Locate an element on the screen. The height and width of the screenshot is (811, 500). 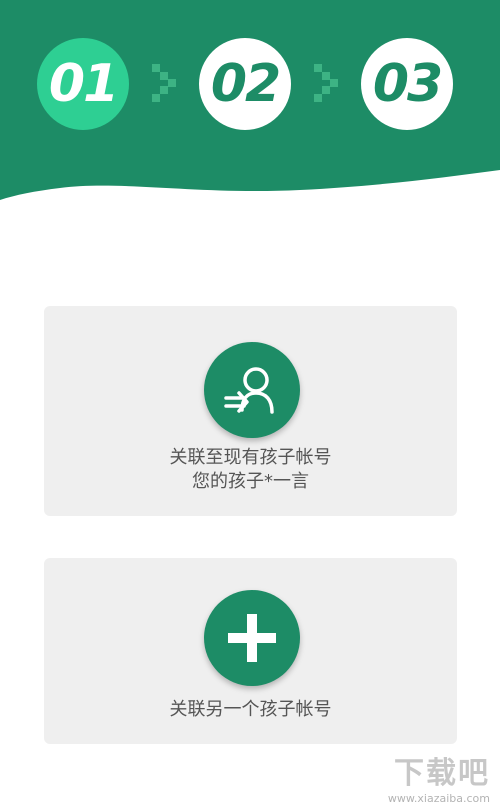
step-2-label: 02 is located at coordinates (245, 84).